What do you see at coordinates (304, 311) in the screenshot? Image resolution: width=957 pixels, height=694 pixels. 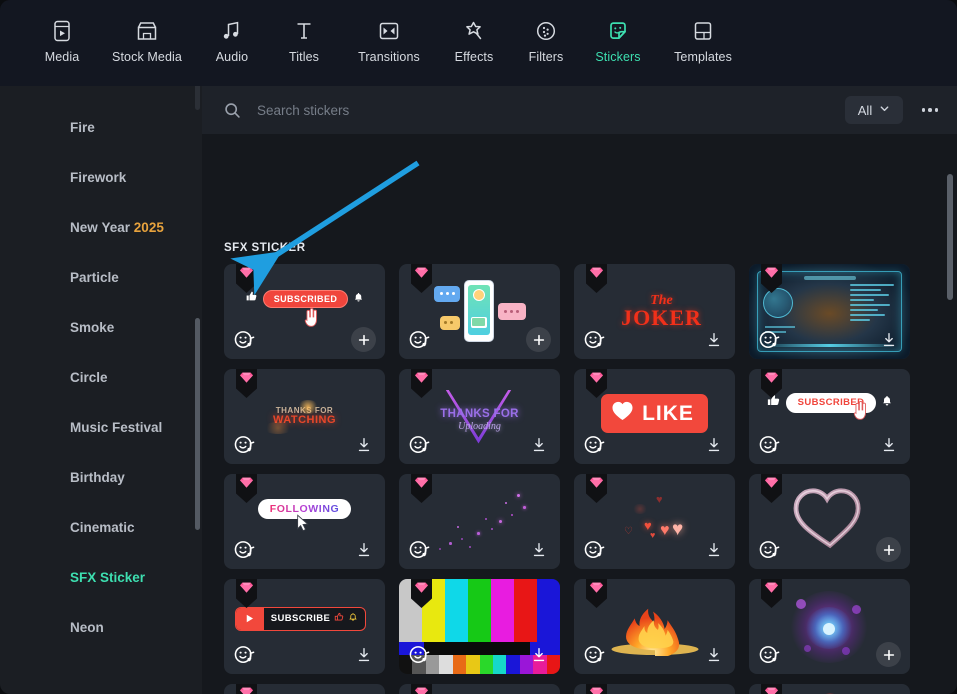 I see `sticker-card-subscribed-red-button: SUBSCRIBED` at bounding box center [304, 311].